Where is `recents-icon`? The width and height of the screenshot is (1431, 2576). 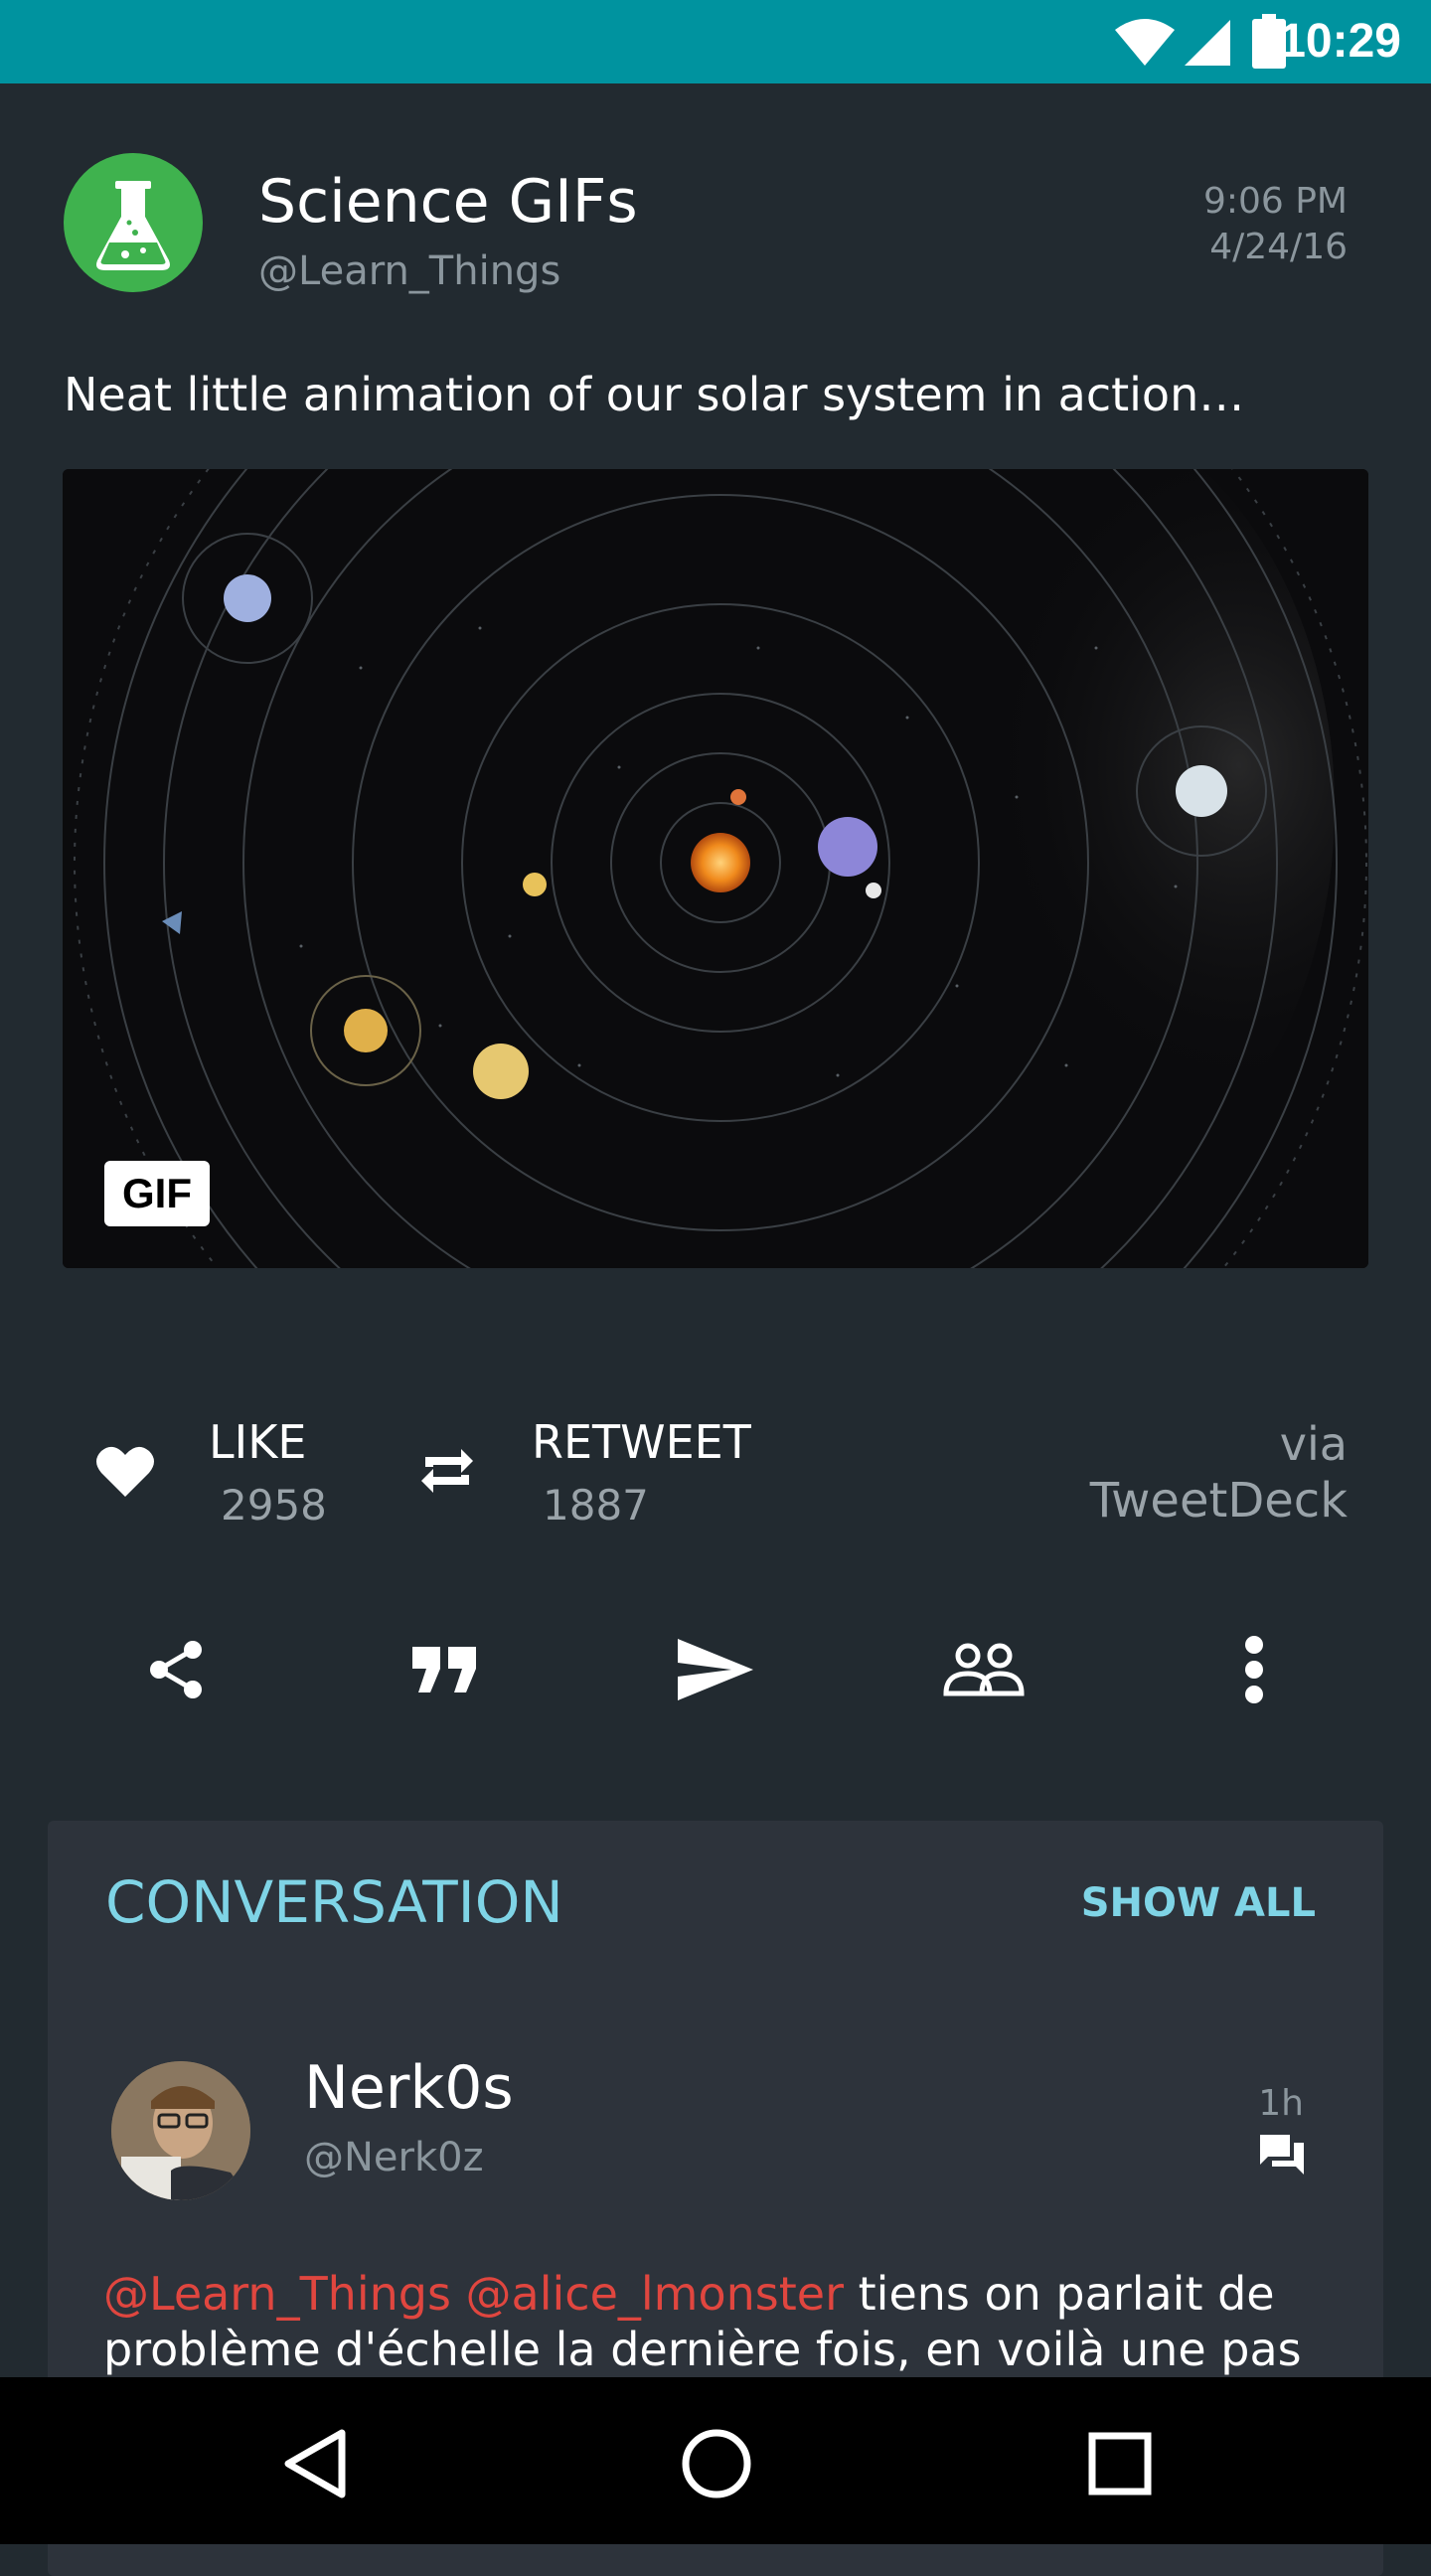 recents-icon is located at coordinates (1120, 2464).